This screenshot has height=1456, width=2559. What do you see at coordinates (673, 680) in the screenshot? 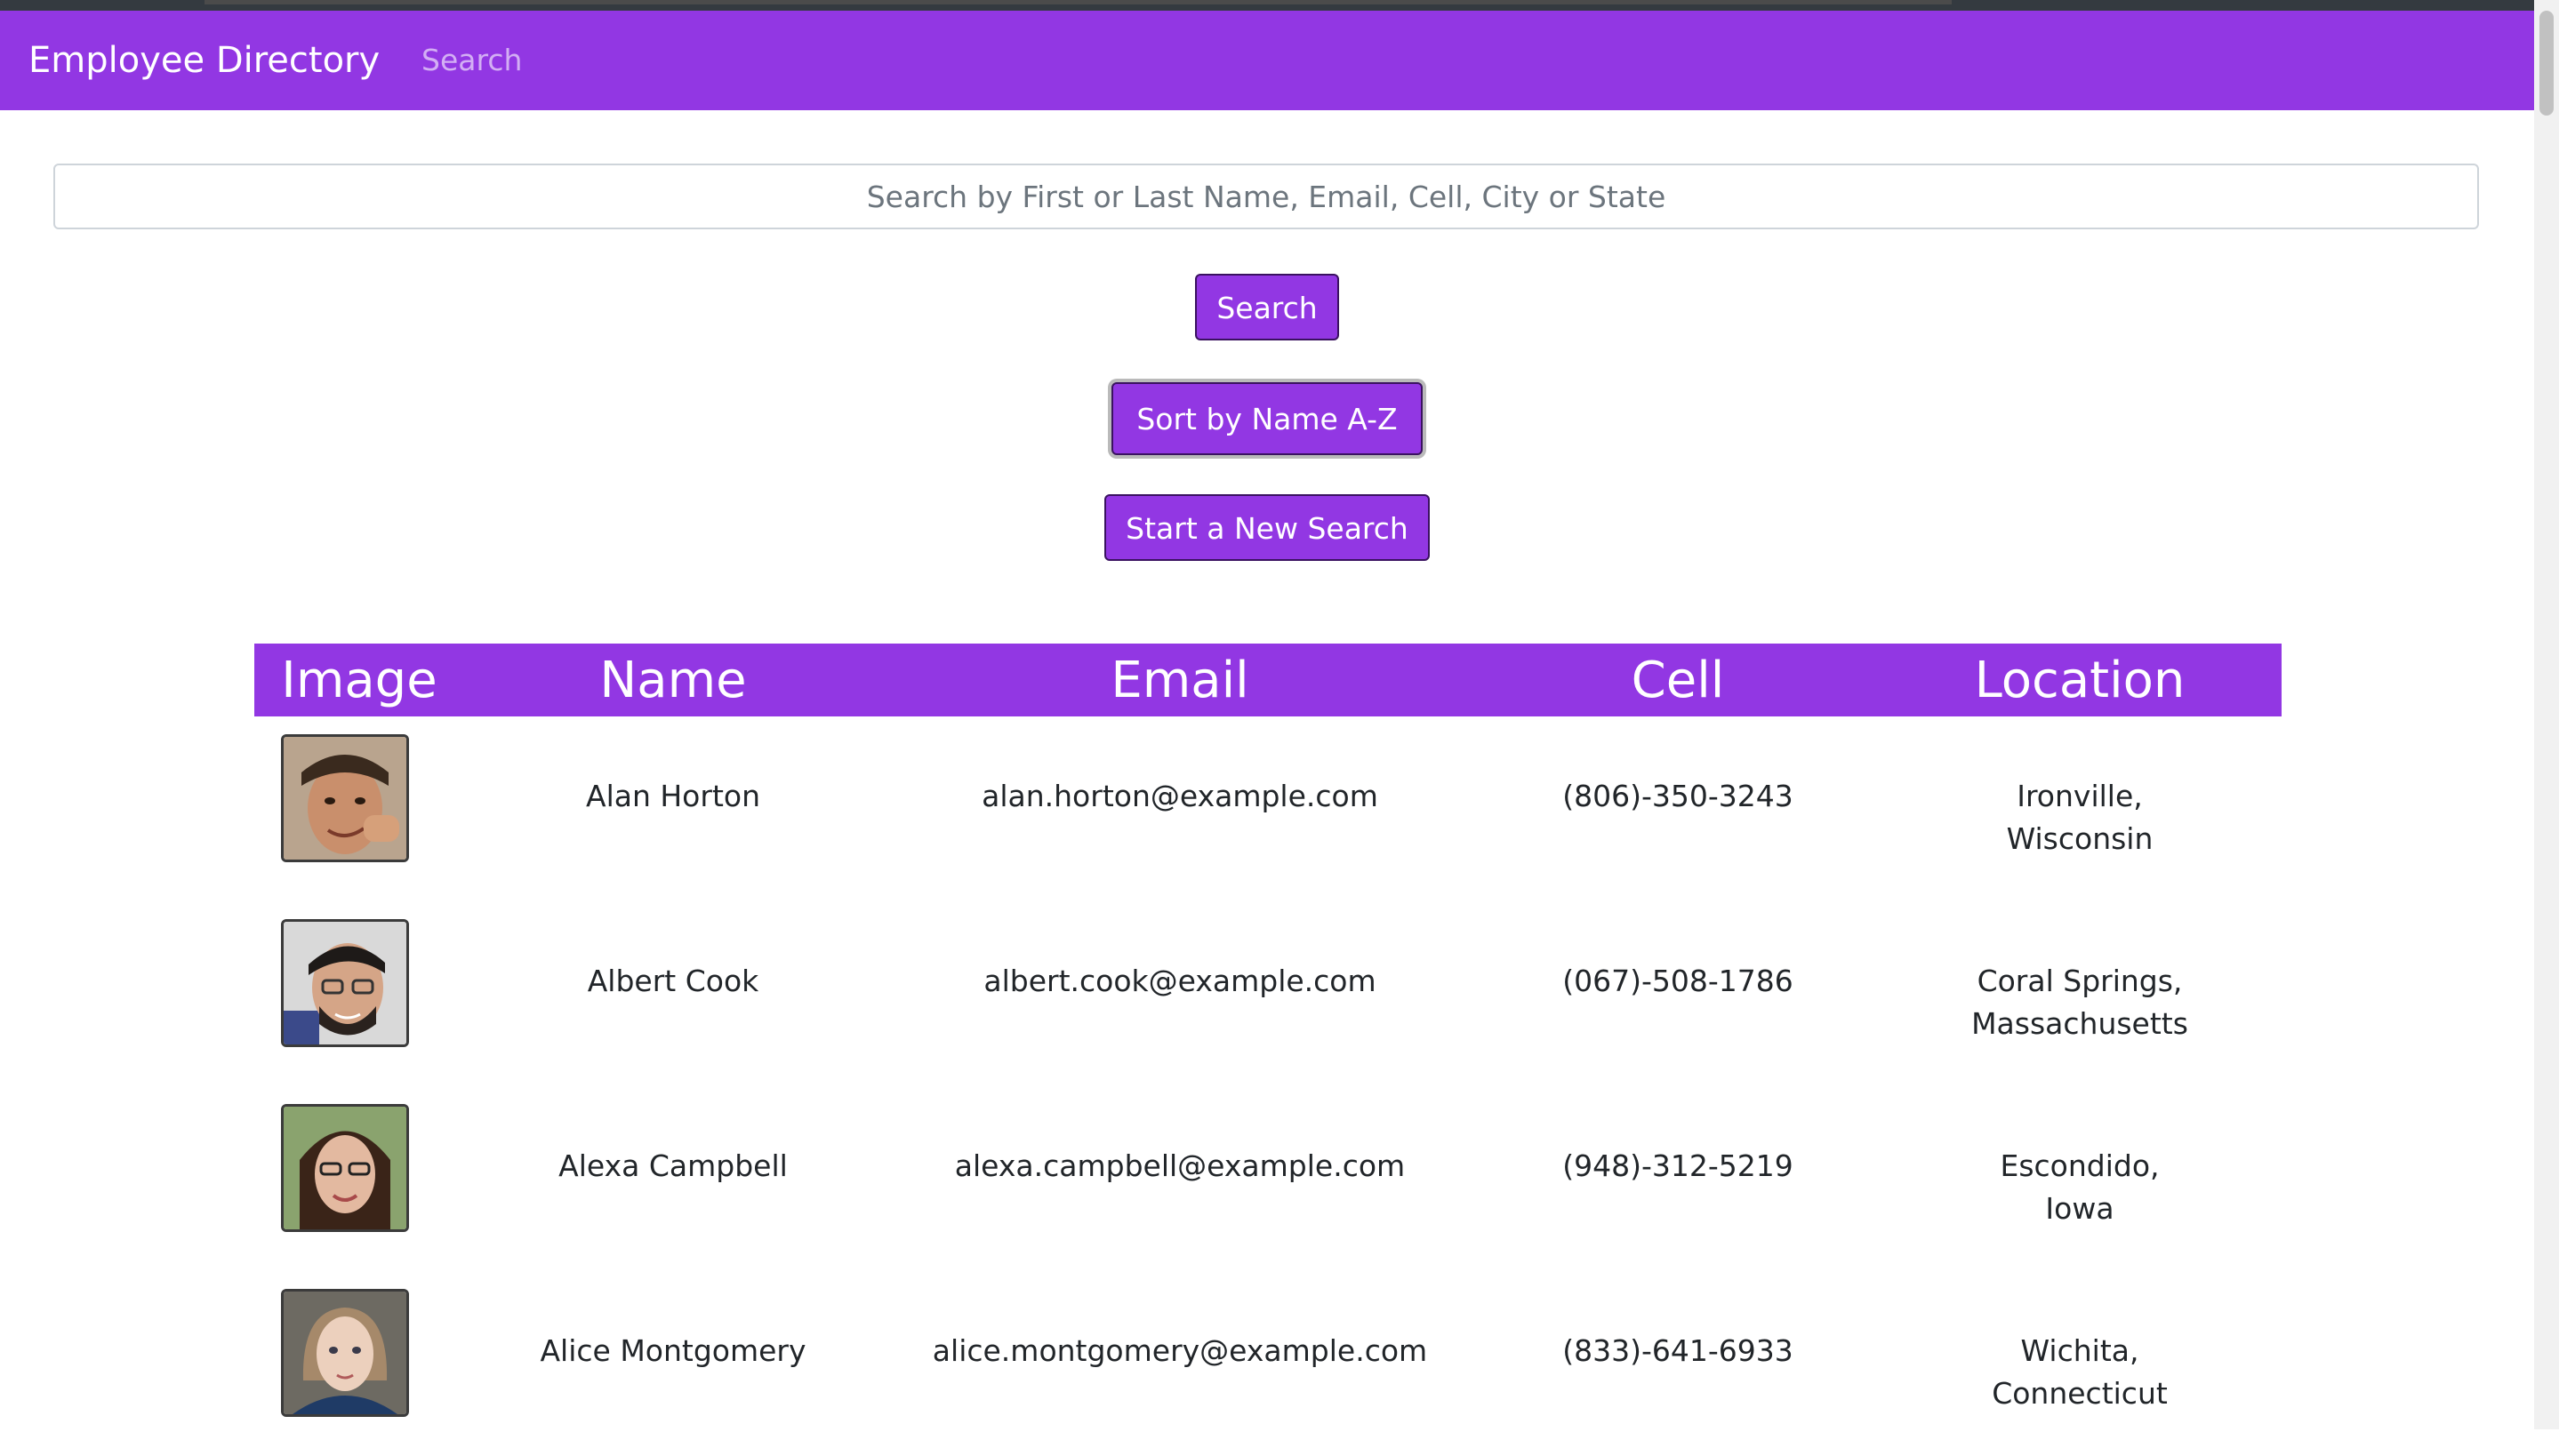
I see `header-name: Name` at bounding box center [673, 680].